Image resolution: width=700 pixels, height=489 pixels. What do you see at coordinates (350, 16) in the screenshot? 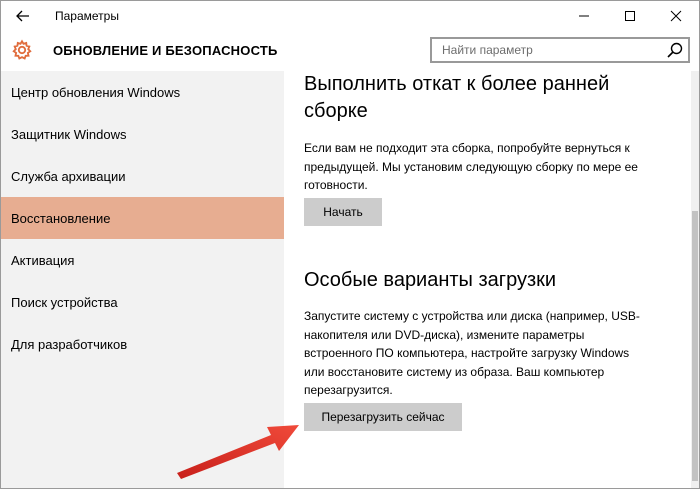
I see `title-bar: Параметры` at bounding box center [350, 16].